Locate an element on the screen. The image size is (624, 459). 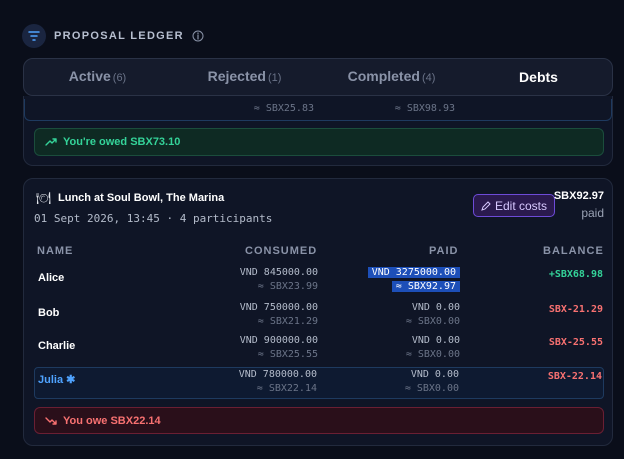
tab-label: Debts is located at coordinates (538, 77).